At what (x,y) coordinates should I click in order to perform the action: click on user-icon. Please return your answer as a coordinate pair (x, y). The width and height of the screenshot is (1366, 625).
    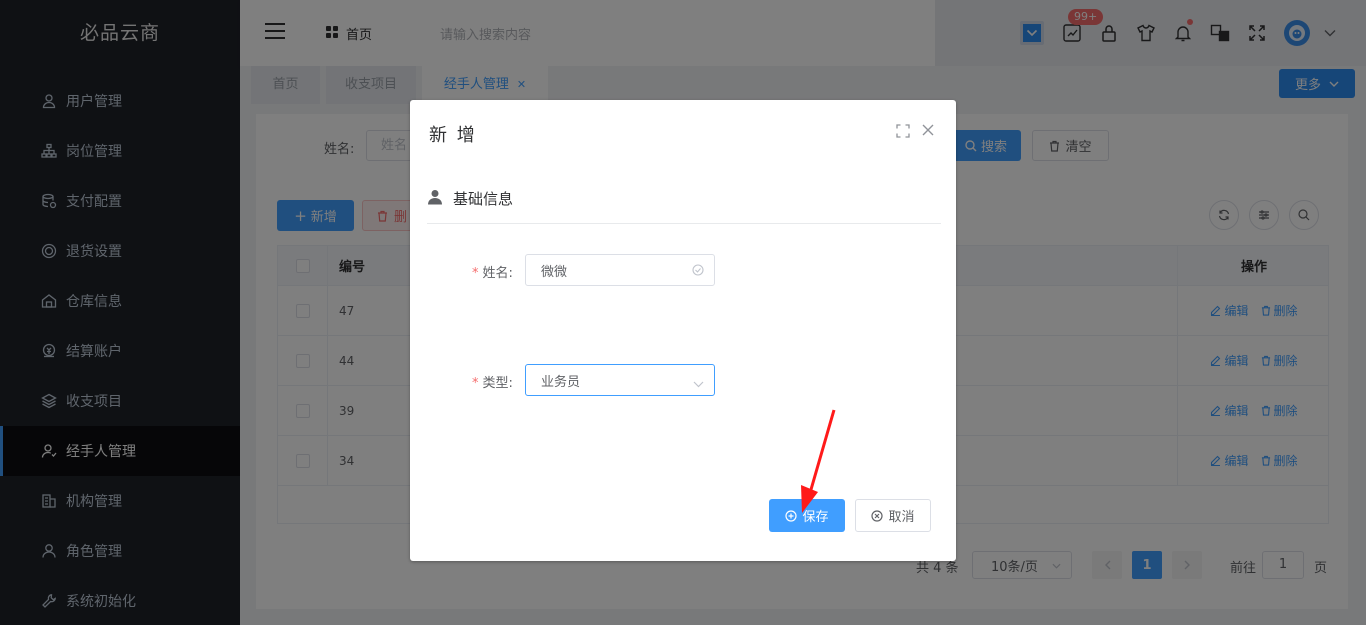
    Looking at the image, I should click on (435, 197).